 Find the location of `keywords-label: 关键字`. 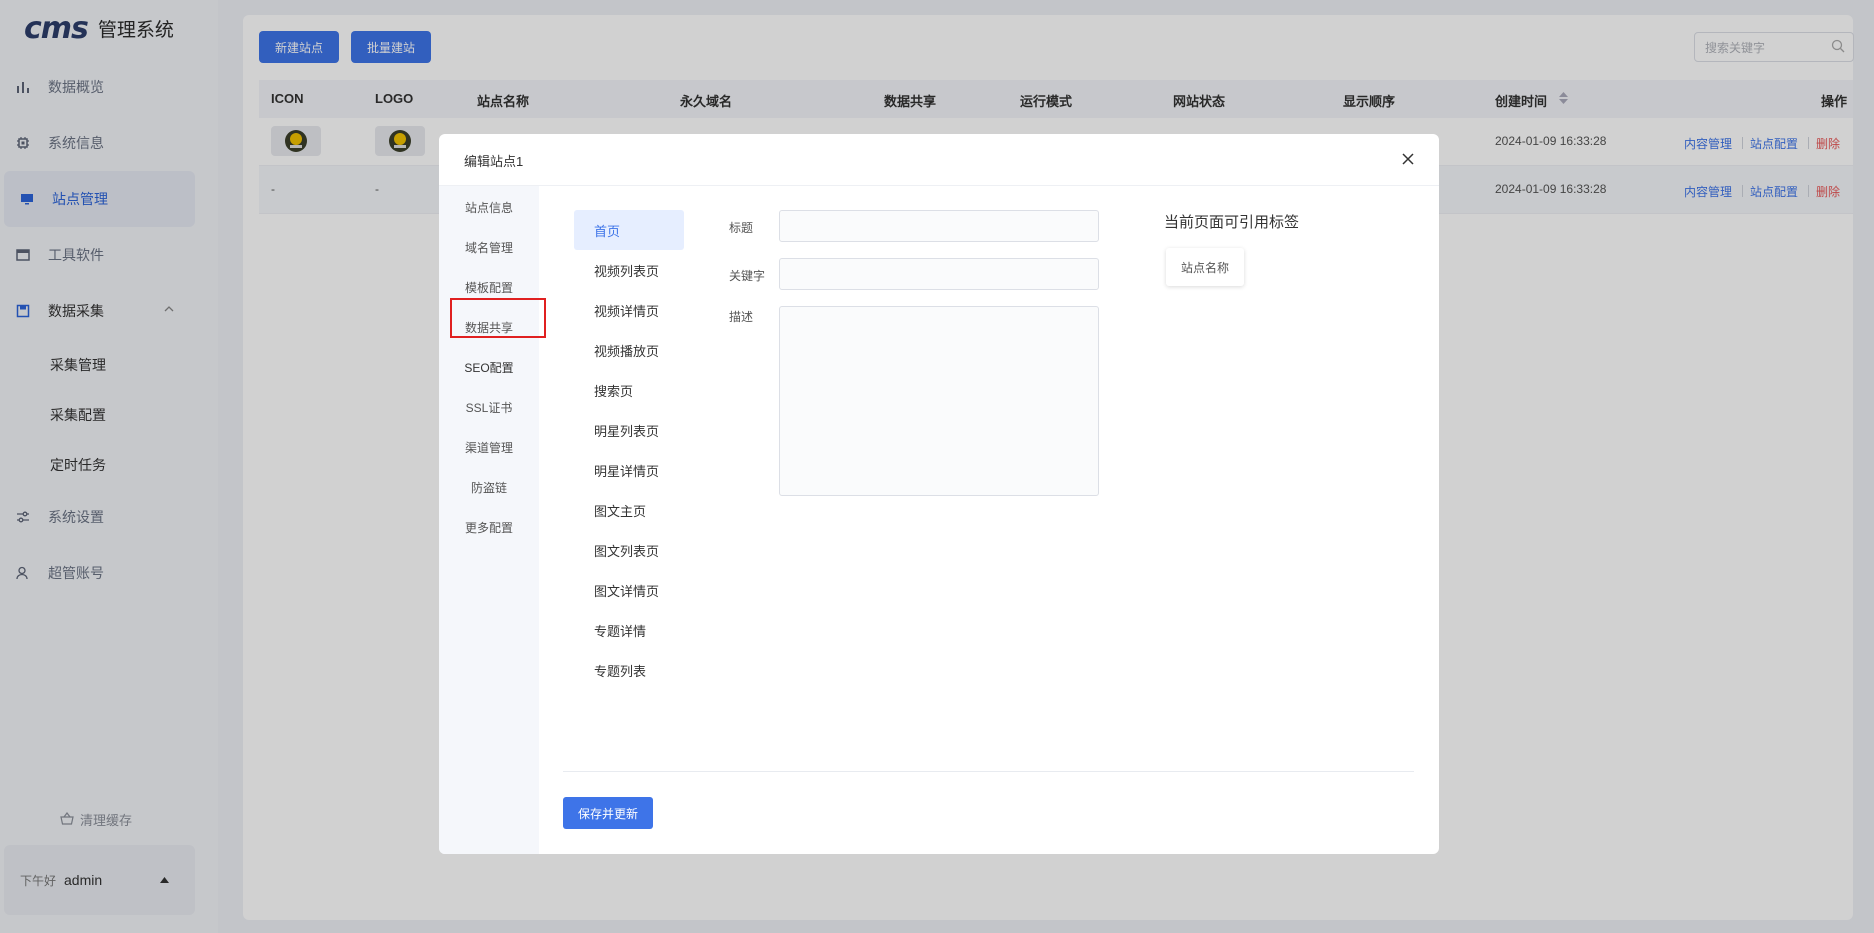

keywords-label: 关键字 is located at coordinates (747, 276).